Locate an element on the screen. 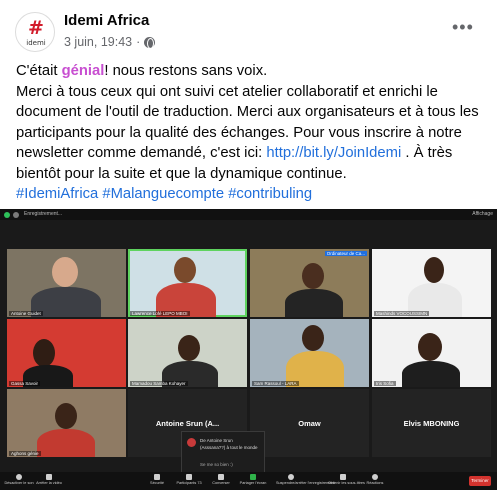  control-label: Converser is located at coordinates (221, 483).